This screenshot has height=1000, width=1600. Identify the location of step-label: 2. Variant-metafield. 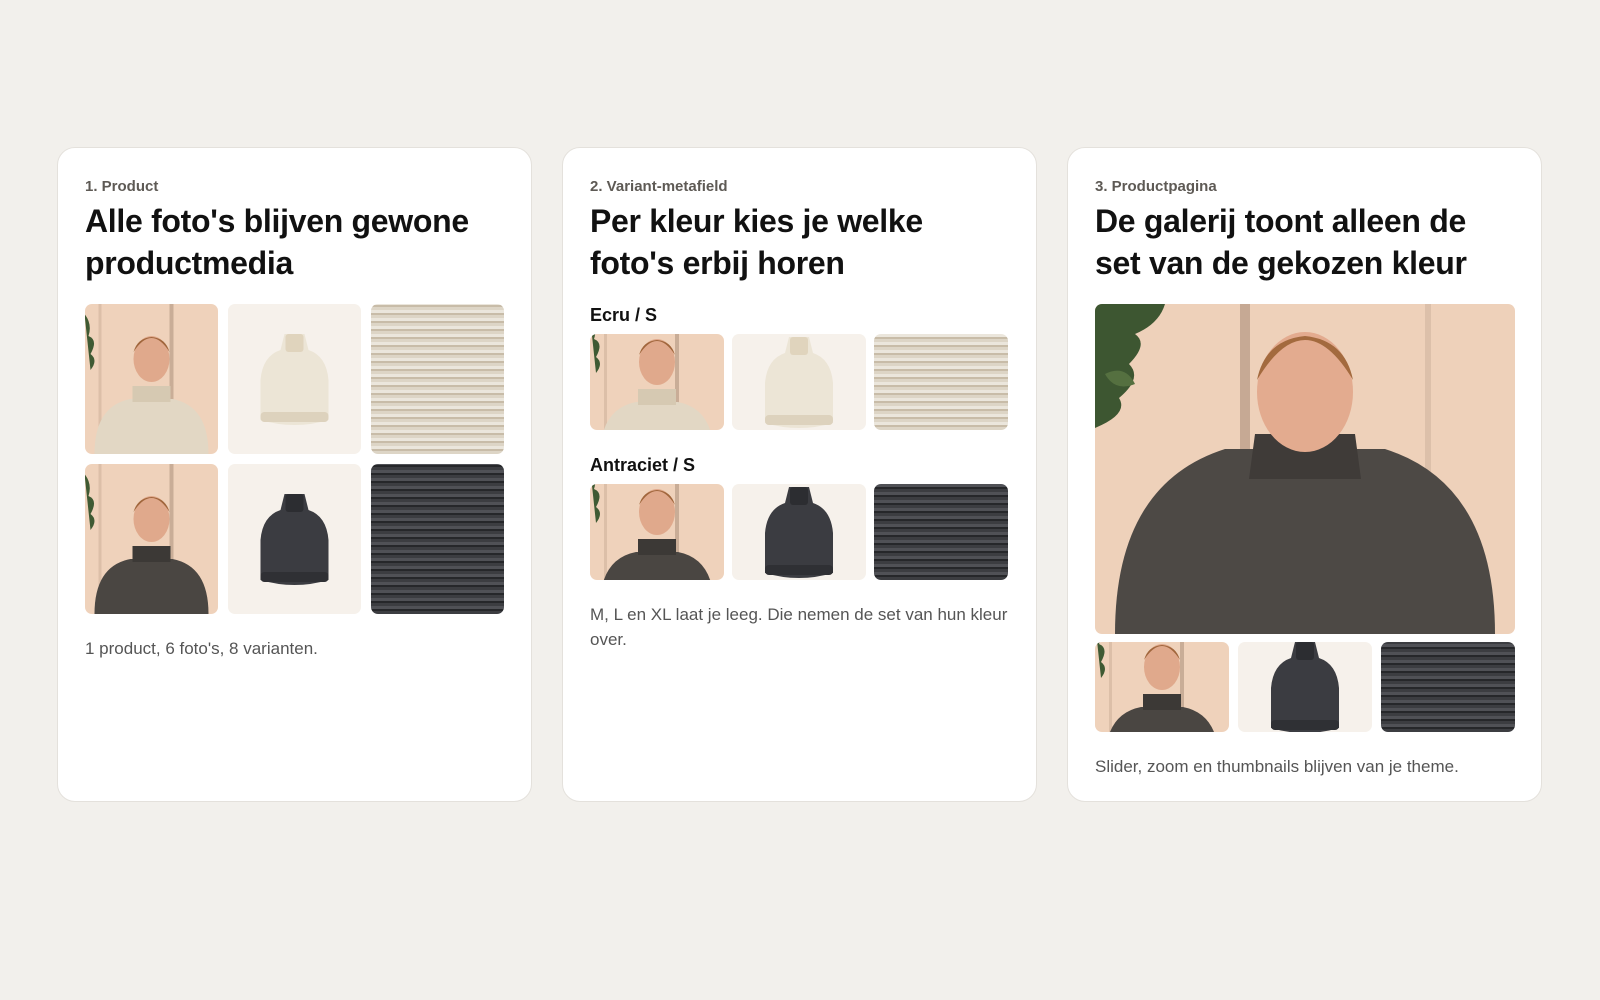
(659, 186).